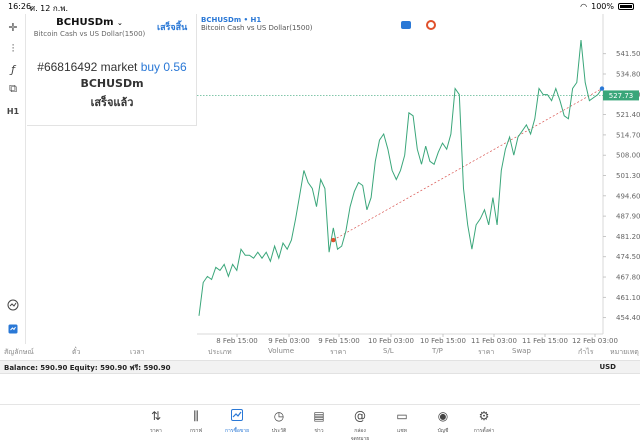  I want to click on chart-icon: ⫼, so click(196, 416).